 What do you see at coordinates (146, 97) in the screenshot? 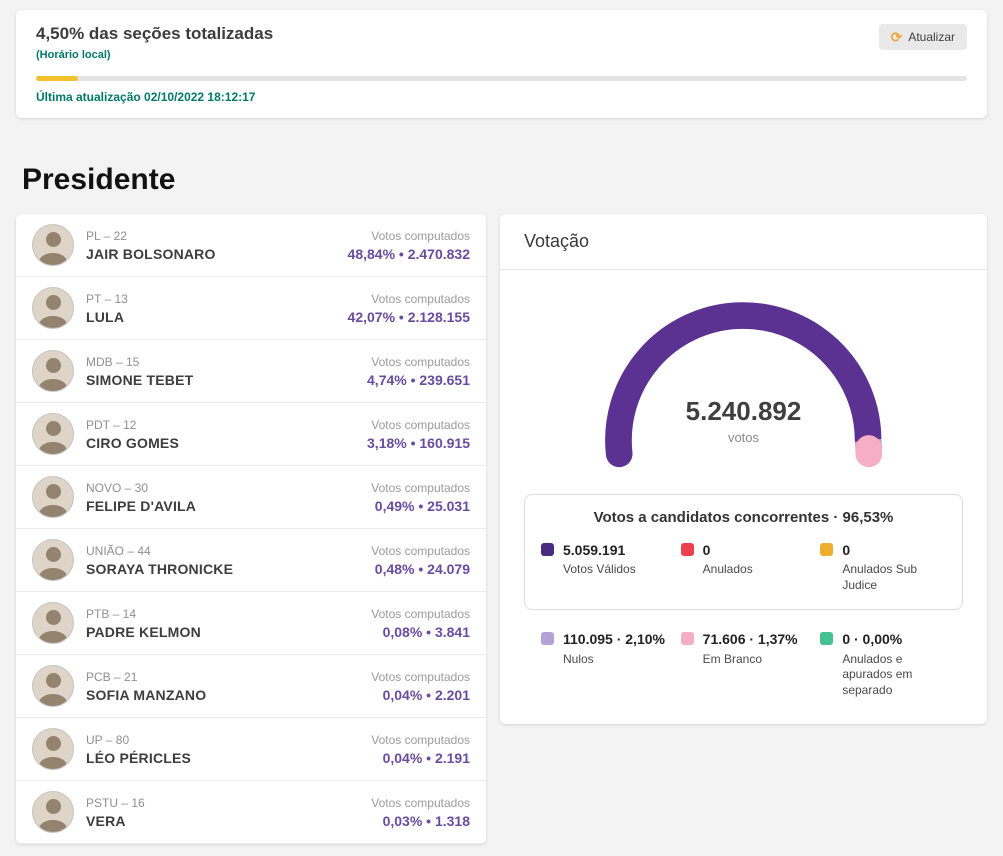
I see `last-update-text: Última atualização 02/10/2022 18:12:17` at bounding box center [146, 97].